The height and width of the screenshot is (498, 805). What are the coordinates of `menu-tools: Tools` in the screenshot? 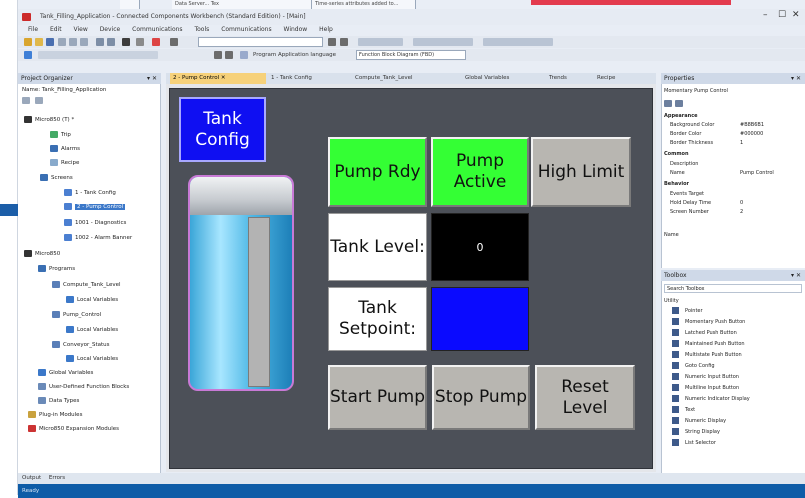 It's located at (201, 30).